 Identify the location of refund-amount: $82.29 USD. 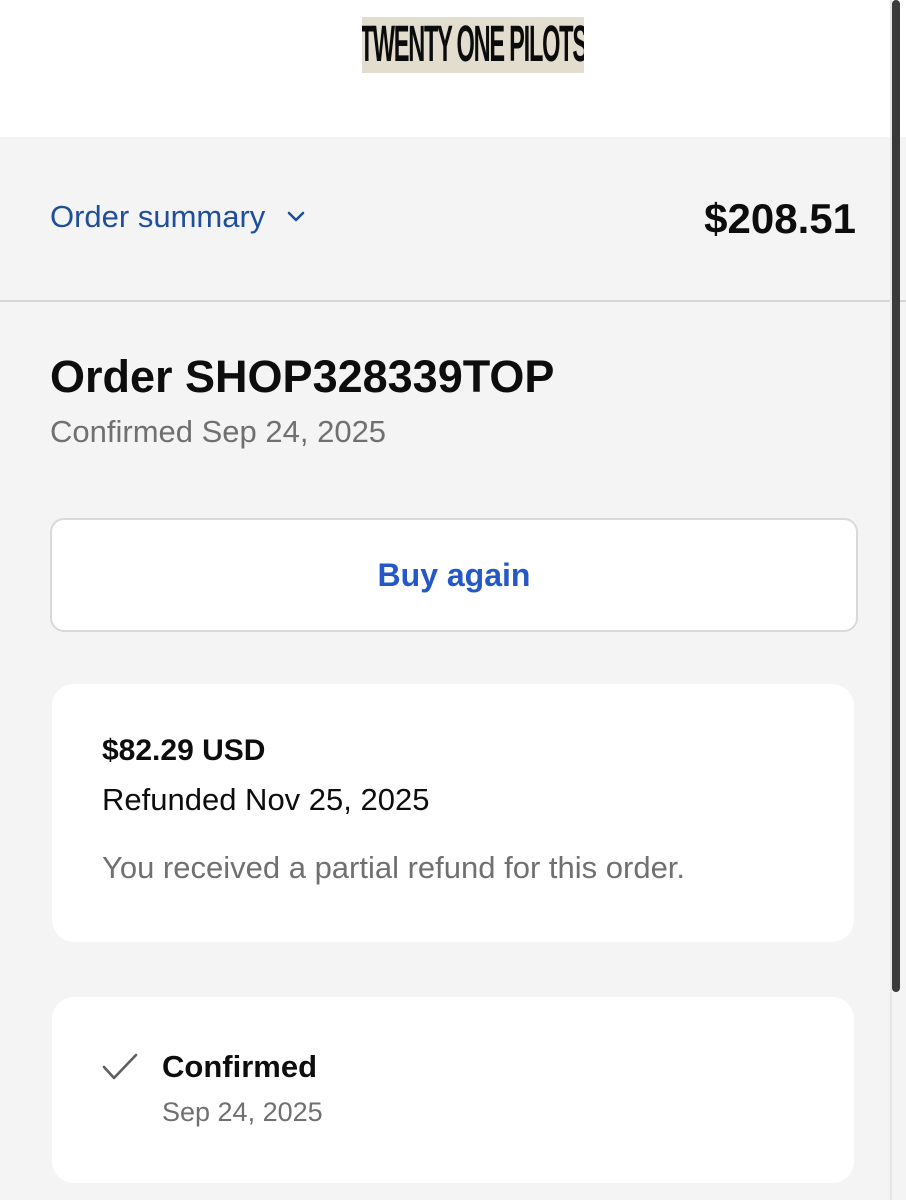
(184, 750).